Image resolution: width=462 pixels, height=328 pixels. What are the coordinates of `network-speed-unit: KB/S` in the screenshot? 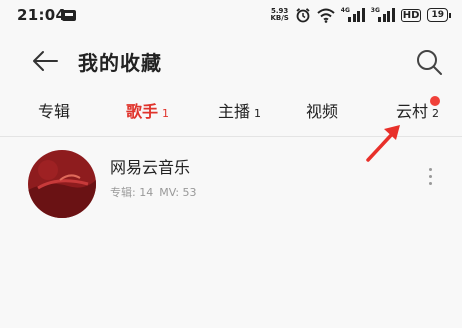 It's located at (279, 18).